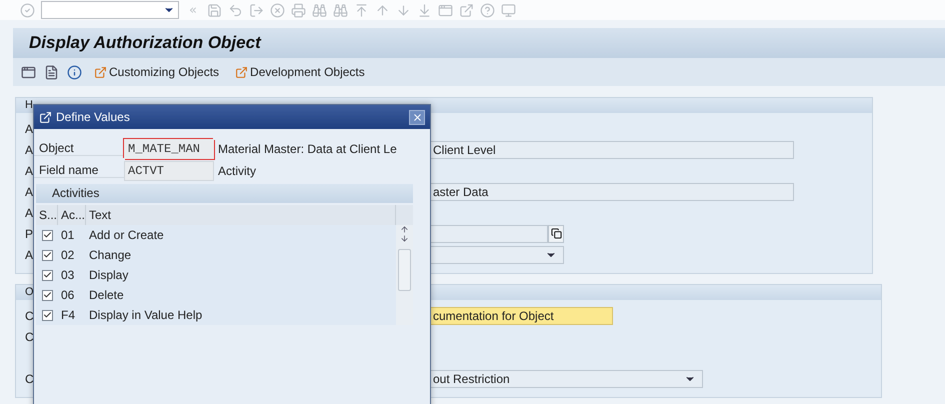 The image size is (945, 404). I want to click on arrow-down-icon, so click(403, 10).